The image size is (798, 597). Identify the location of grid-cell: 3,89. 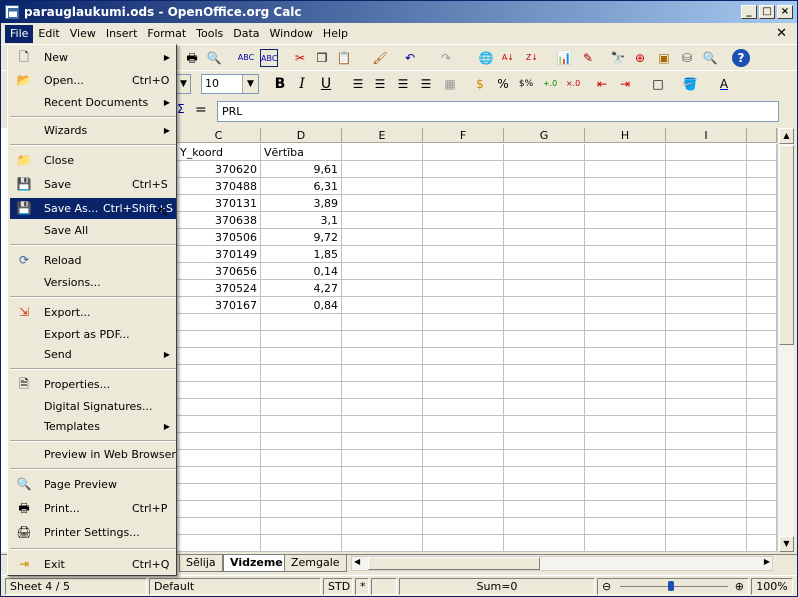
(301, 203).